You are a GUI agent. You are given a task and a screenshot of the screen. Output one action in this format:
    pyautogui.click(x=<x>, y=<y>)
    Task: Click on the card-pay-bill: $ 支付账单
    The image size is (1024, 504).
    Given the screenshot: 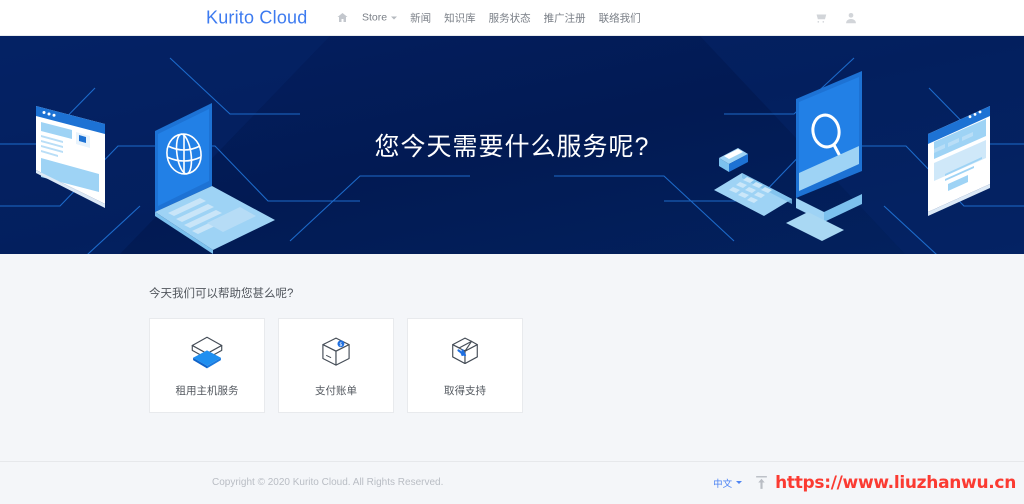 What is the action you would take?
    pyautogui.click(x=336, y=365)
    